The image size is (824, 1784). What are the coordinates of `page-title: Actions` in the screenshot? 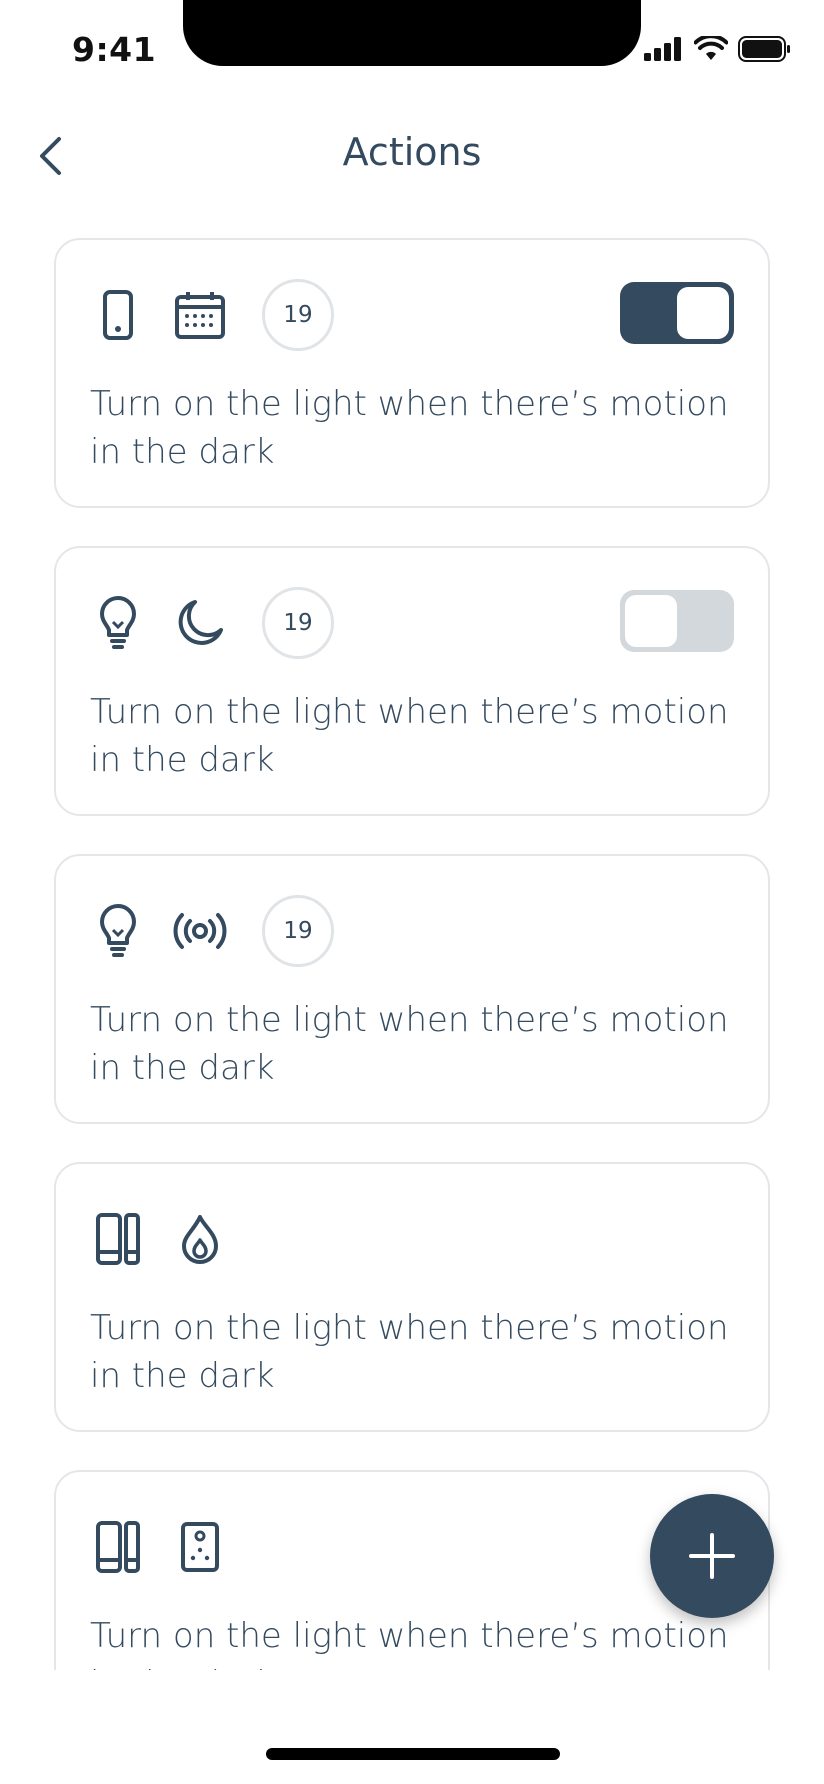 It's located at (412, 152).